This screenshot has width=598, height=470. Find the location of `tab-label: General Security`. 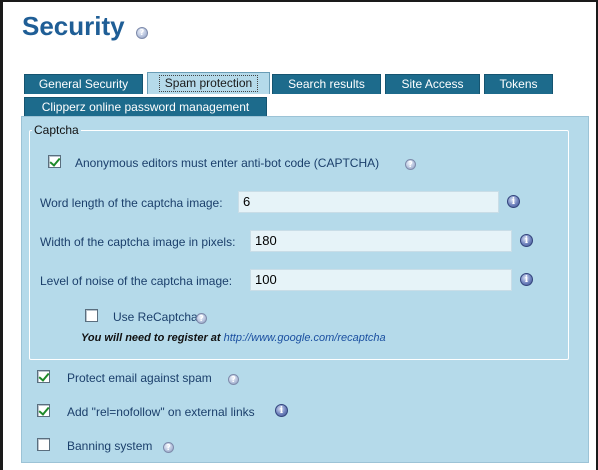

tab-label: General Security is located at coordinates (83, 84).